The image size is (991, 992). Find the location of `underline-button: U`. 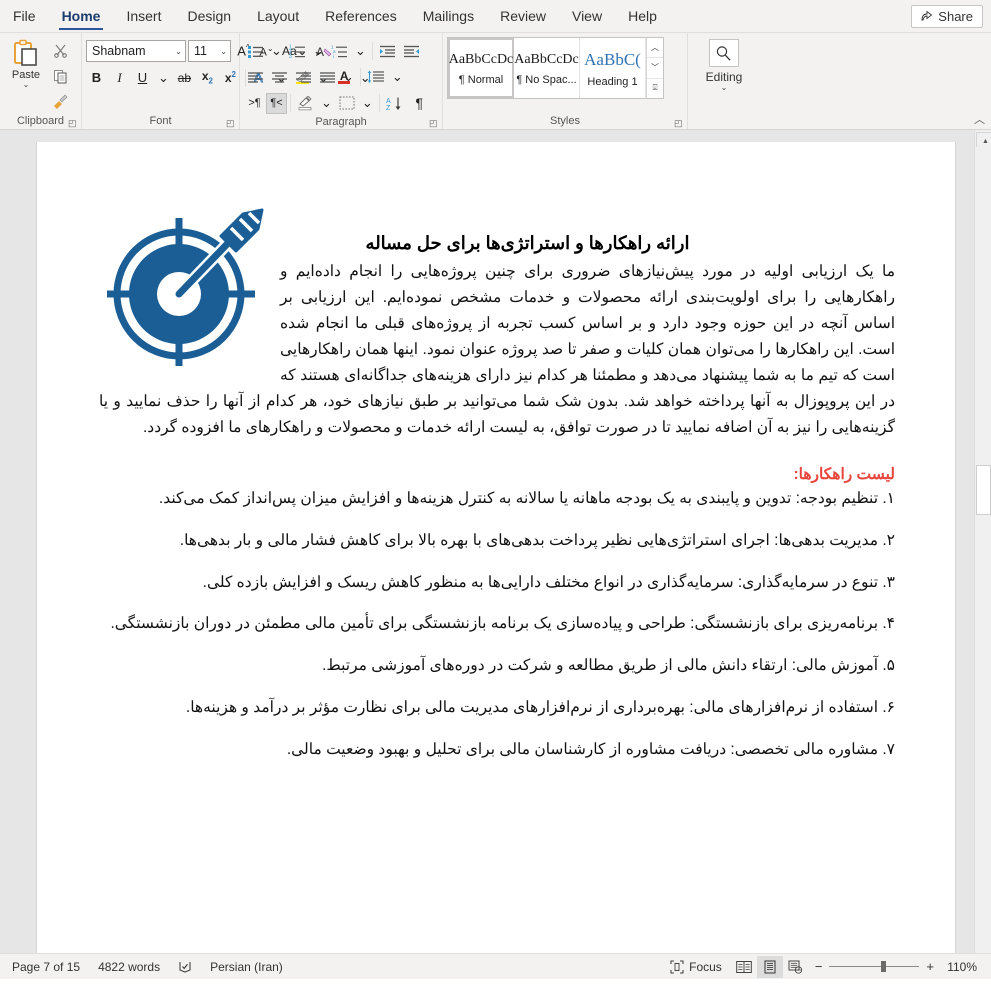

underline-button: U is located at coordinates (142, 77).